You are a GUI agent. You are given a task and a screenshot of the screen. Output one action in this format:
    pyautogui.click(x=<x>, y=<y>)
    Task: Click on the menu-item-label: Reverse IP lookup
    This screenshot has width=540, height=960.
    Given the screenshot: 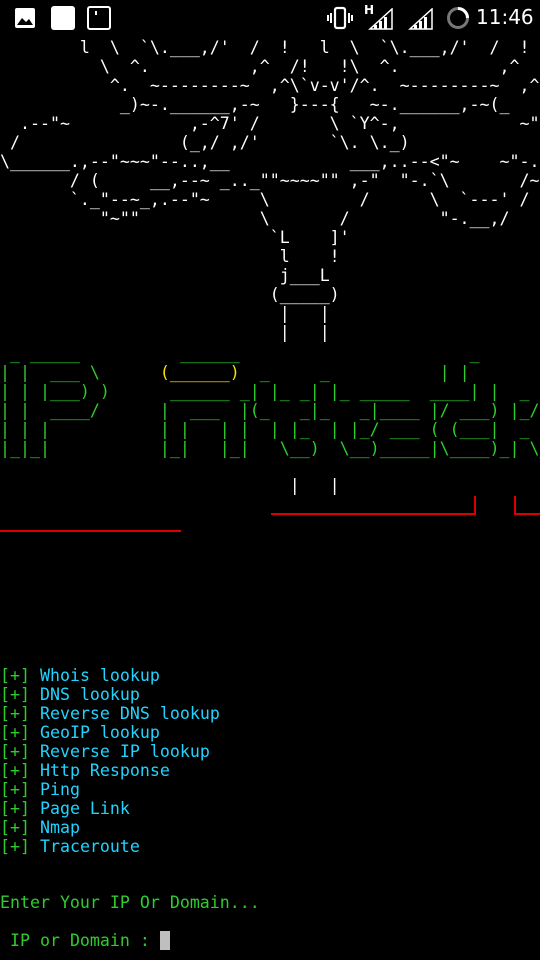 What is the action you would take?
    pyautogui.click(x=124, y=751)
    